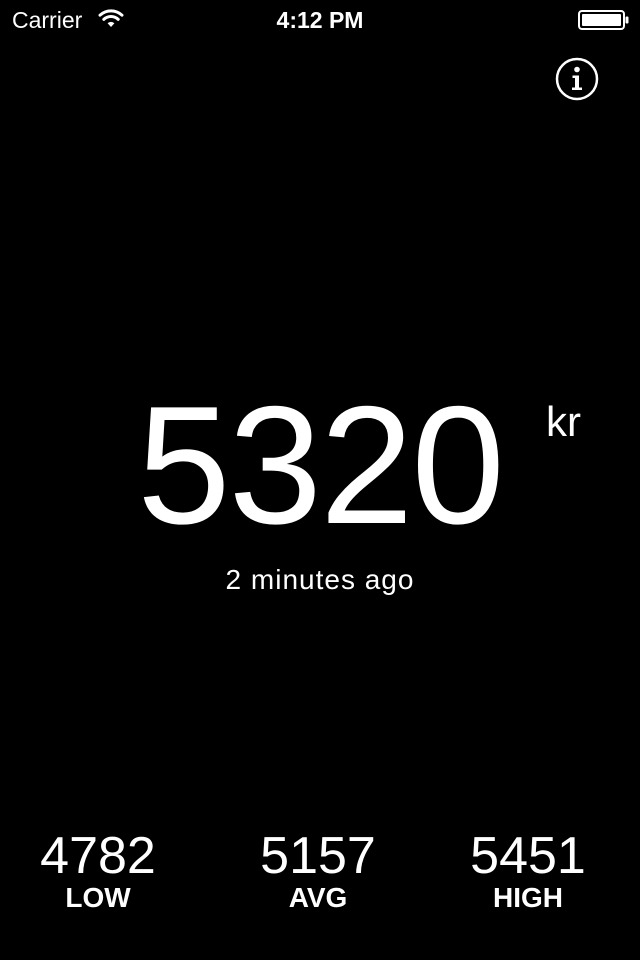 This screenshot has height=960, width=640. I want to click on status-time: 4:12 PM, so click(320, 20).